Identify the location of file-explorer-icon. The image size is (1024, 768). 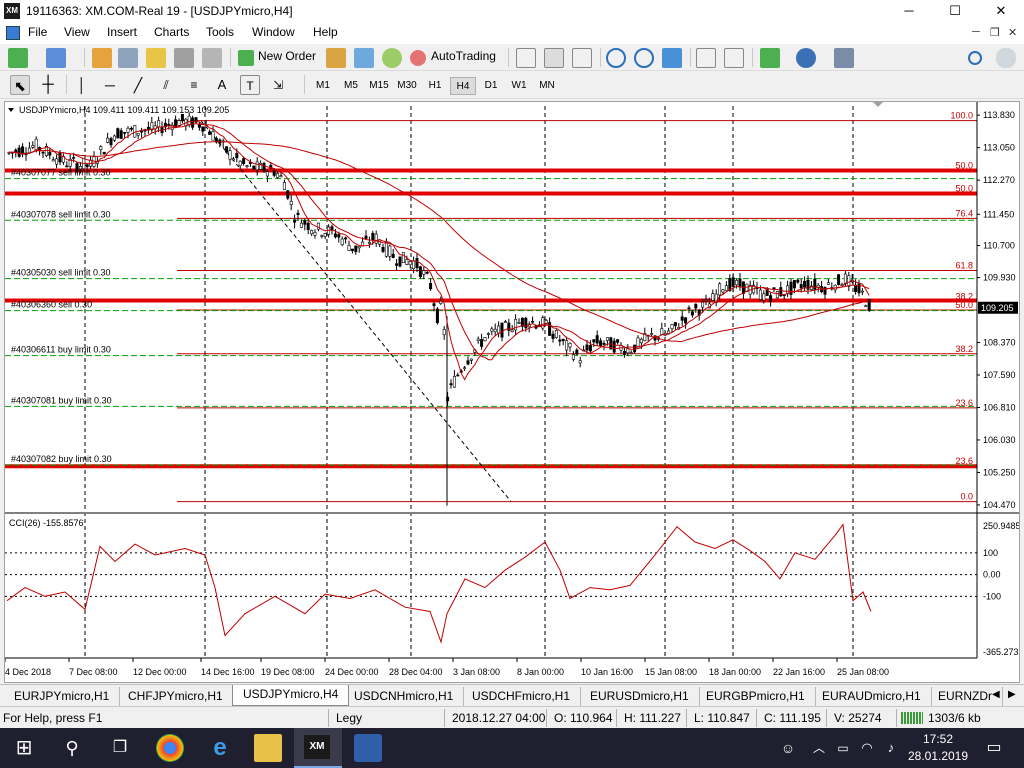
(268, 748).